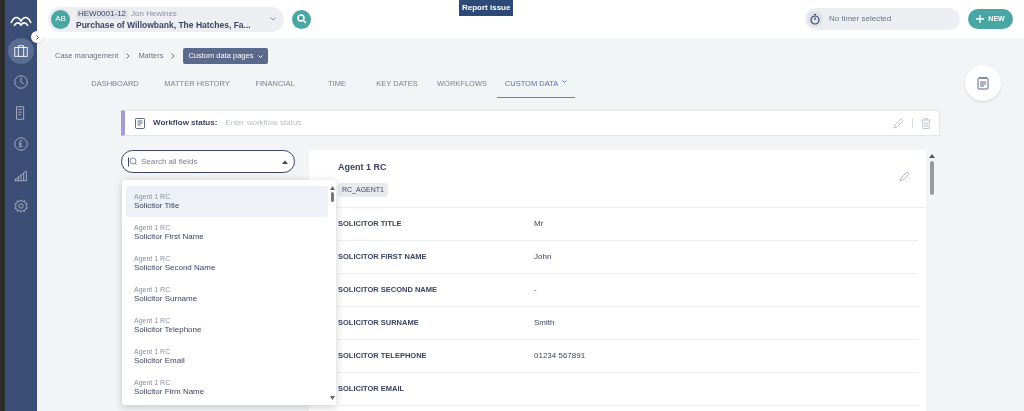 The height and width of the screenshot is (411, 1024). What do you see at coordinates (170, 392) in the screenshot?
I see `option-label: Solicitor Firm Name` at bounding box center [170, 392].